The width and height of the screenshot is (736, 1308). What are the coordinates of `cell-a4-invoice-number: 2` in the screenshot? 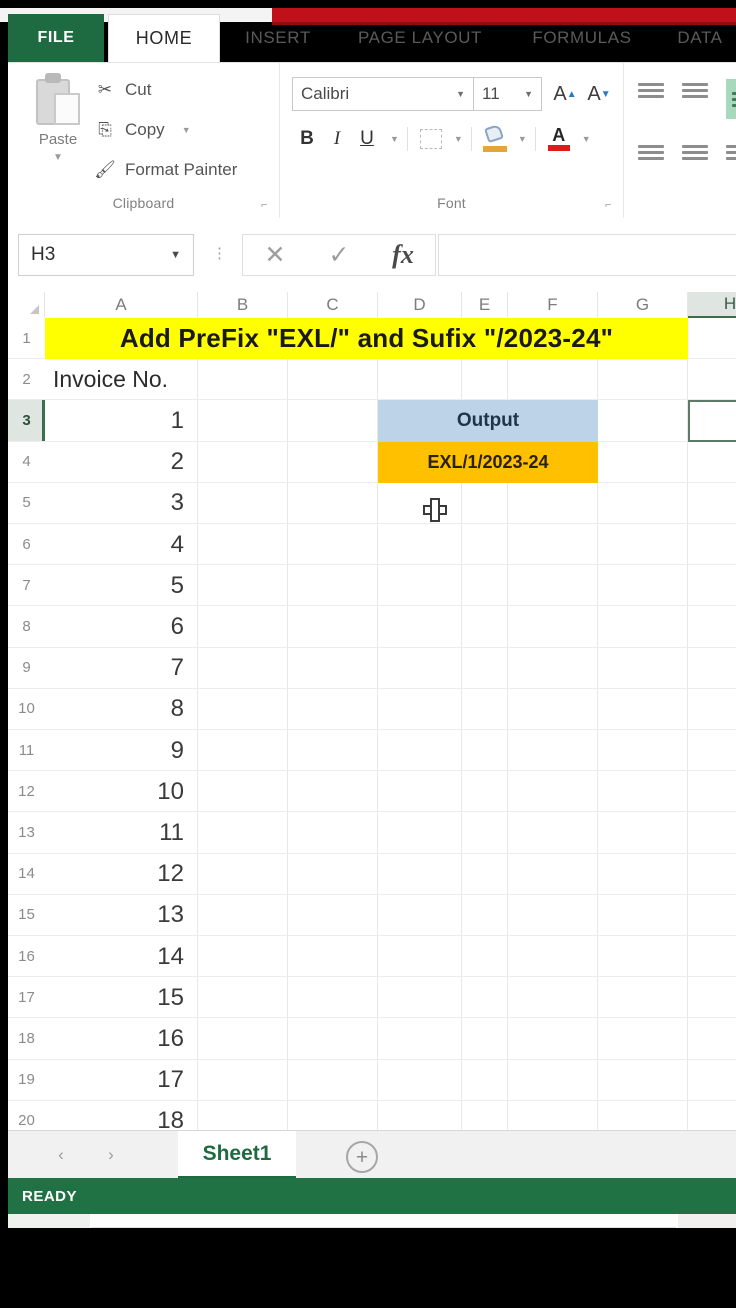 It's located at (121, 462).